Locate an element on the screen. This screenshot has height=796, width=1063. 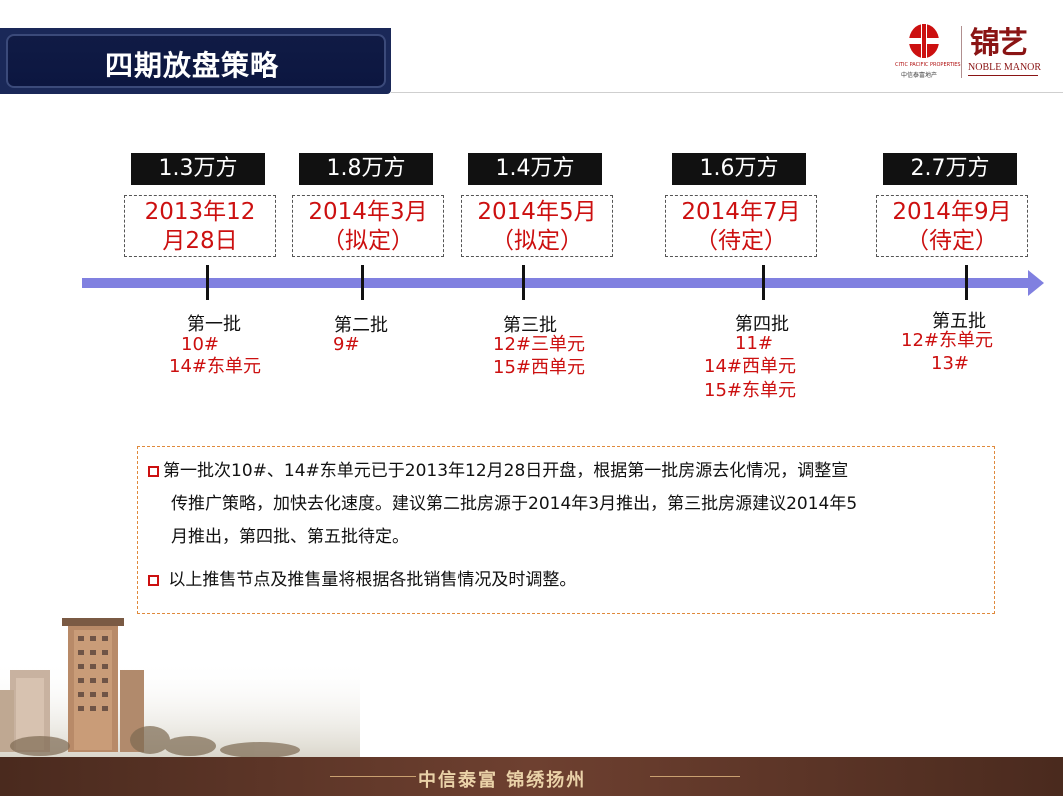
batch-1-tick is located at coordinates (207, 282).